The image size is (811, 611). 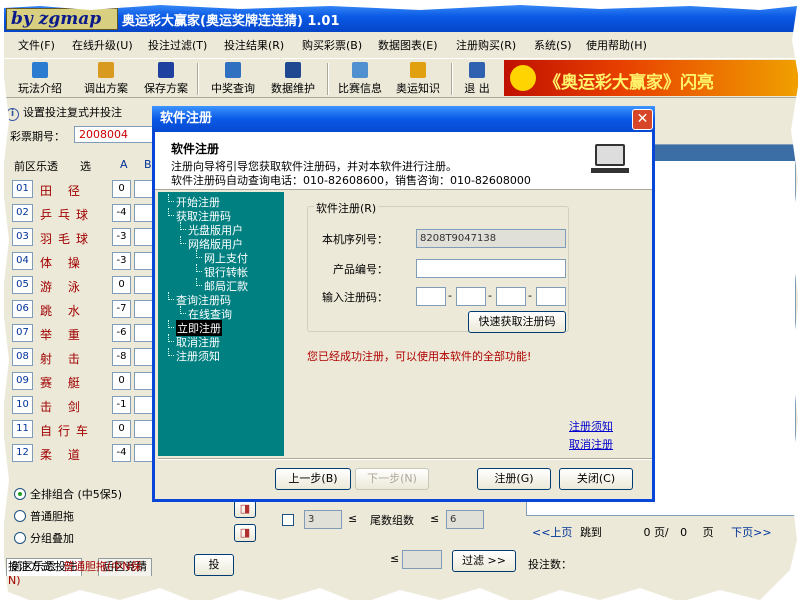 What do you see at coordinates (63, 191) in the screenshot?
I see `event-name: 田 径` at bounding box center [63, 191].